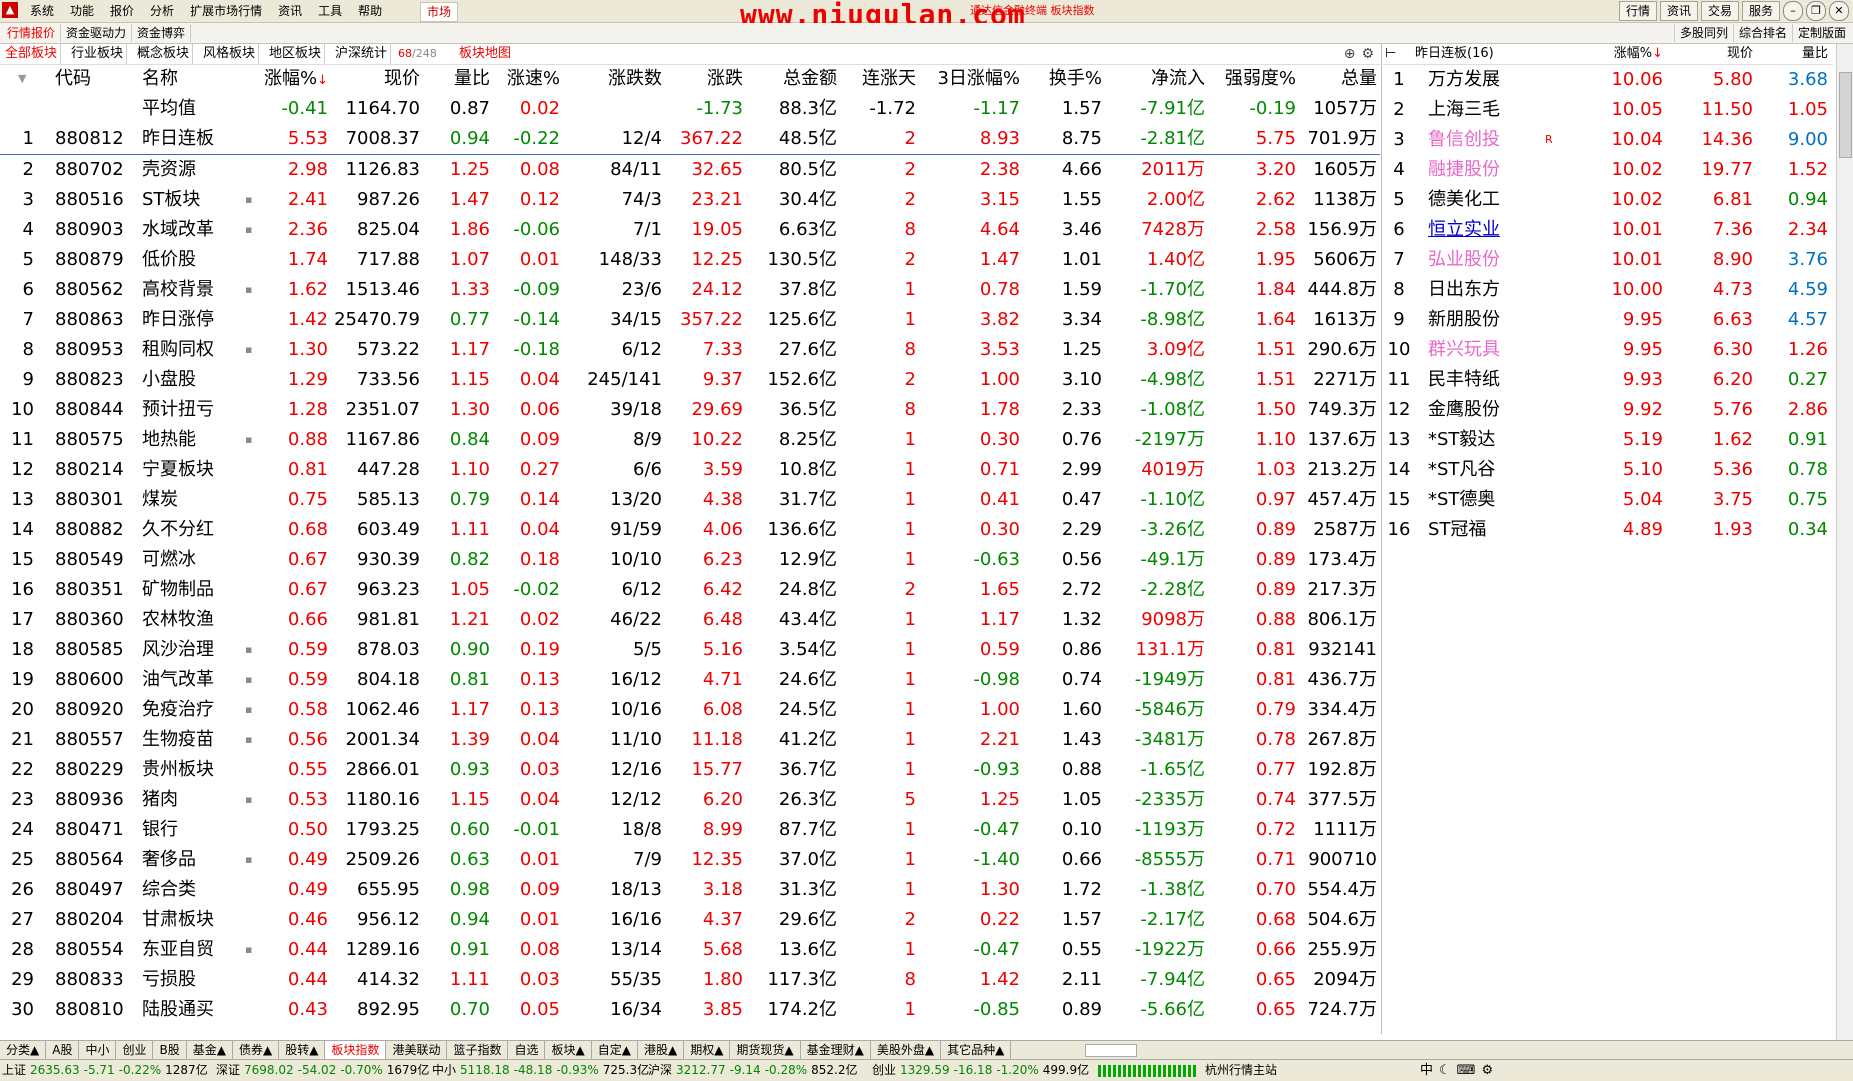 The height and width of the screenshot is (1081, 1853). Describe the element at coordinates (1367, 54) in the screenshot. I see `gear-icon: ⚙` at that location.